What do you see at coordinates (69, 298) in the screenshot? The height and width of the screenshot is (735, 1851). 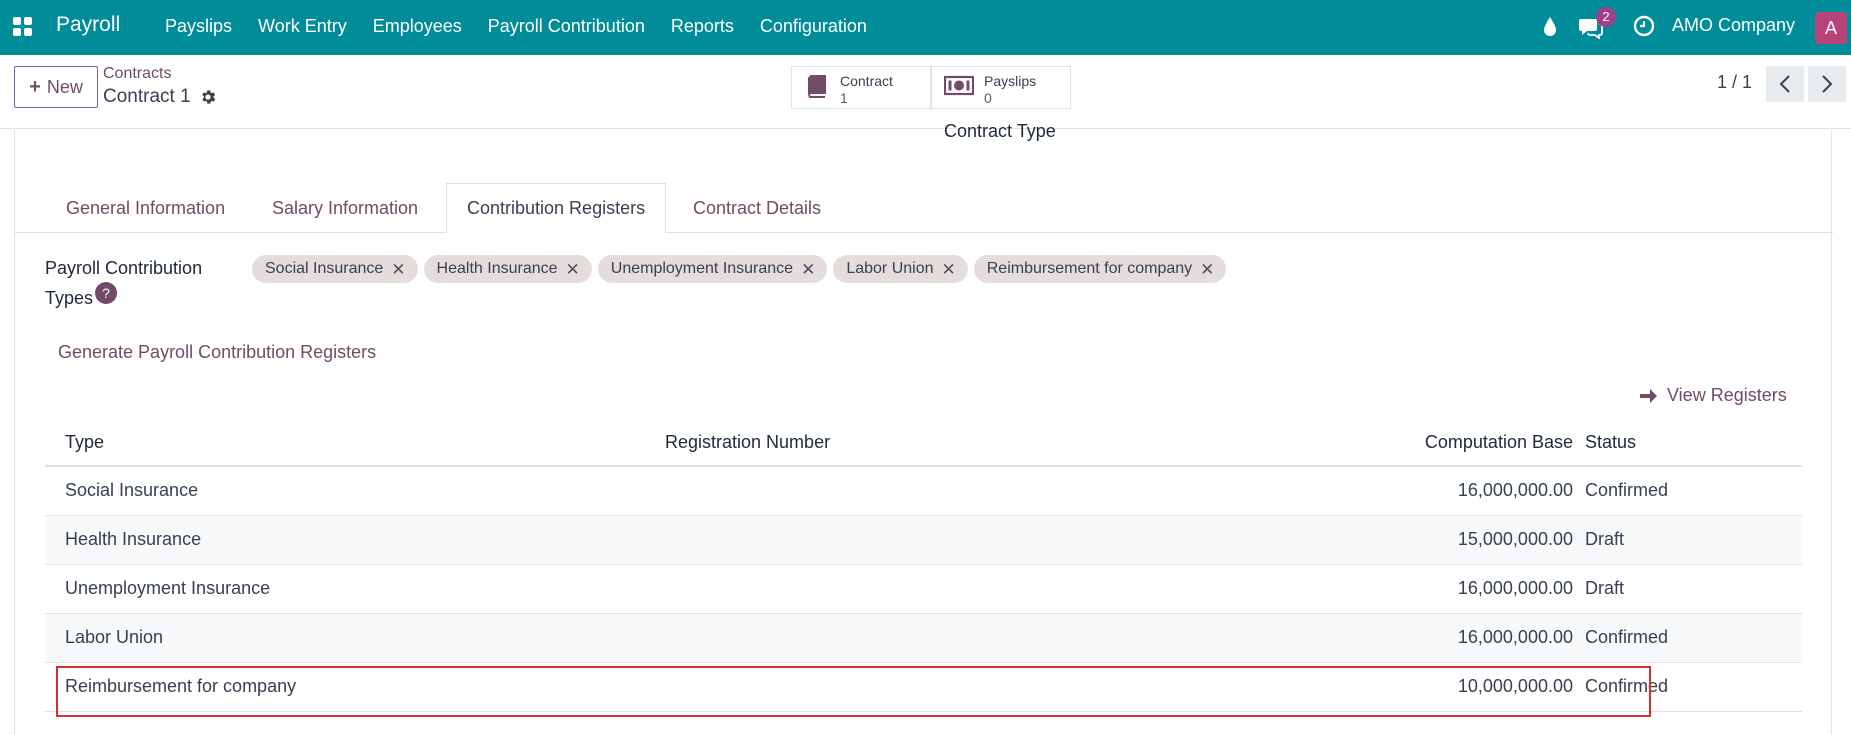 I see `field-label-line2: Types` at bounding box center [69, 298].